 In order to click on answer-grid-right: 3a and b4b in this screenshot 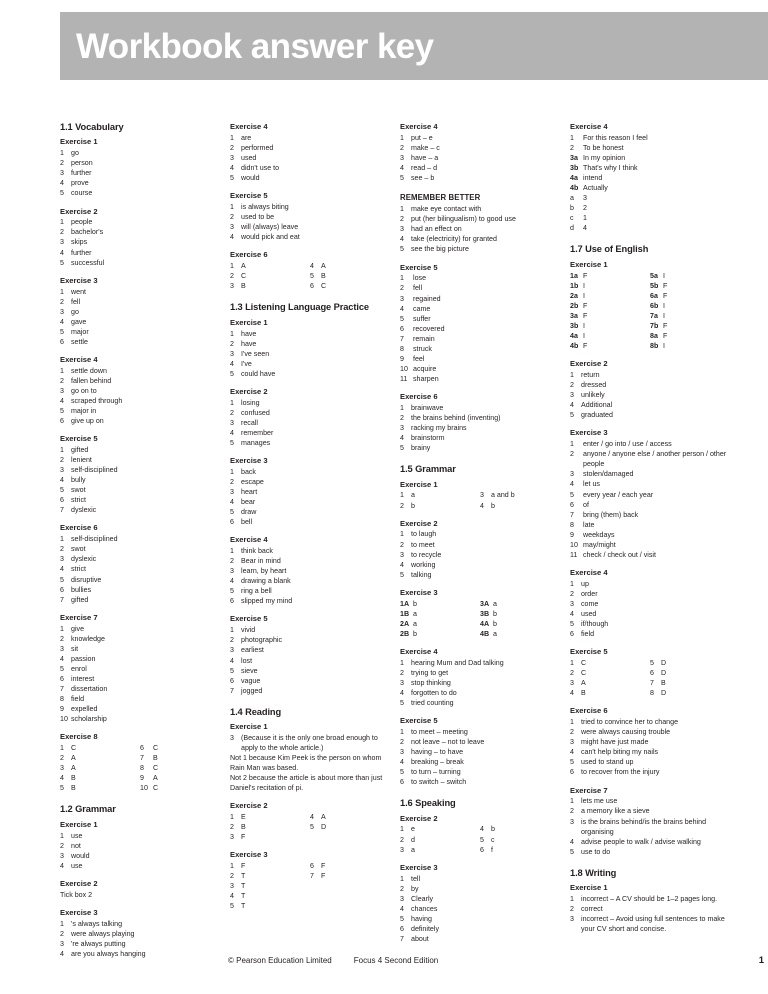, I will do `click(520, 500)`.